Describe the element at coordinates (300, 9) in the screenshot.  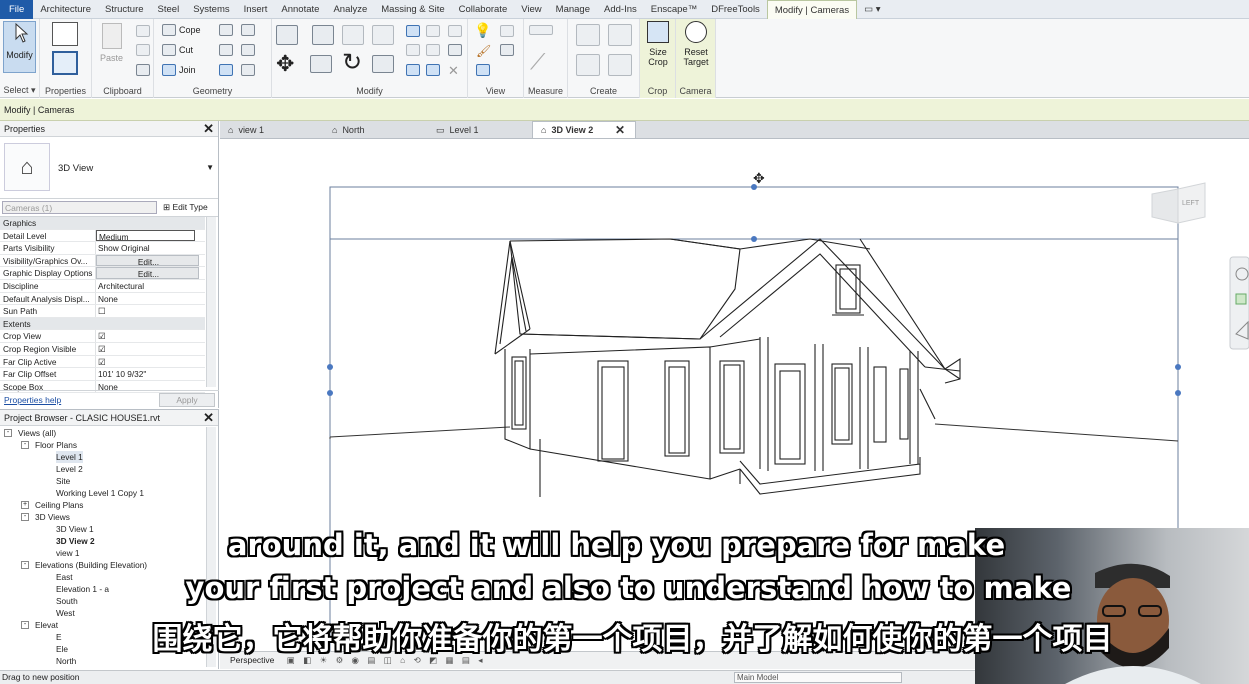
I see `menu-annotate: Annotate` at that location.